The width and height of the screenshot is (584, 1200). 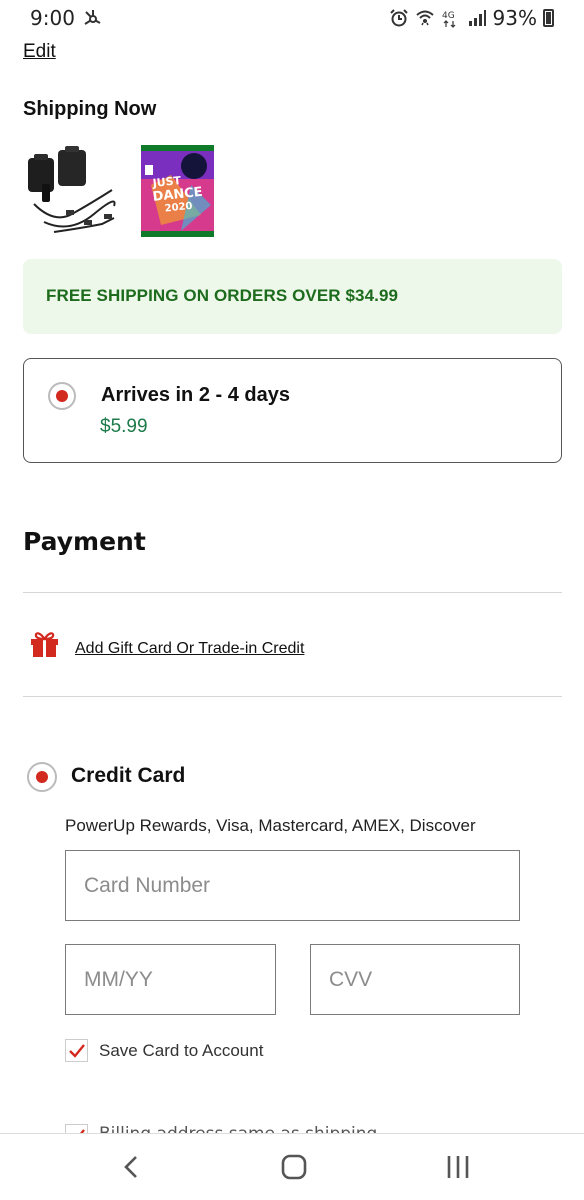 I want to click on shipping-option-title: Arrives in 2 - 4 days, so click(x=195, y=395).